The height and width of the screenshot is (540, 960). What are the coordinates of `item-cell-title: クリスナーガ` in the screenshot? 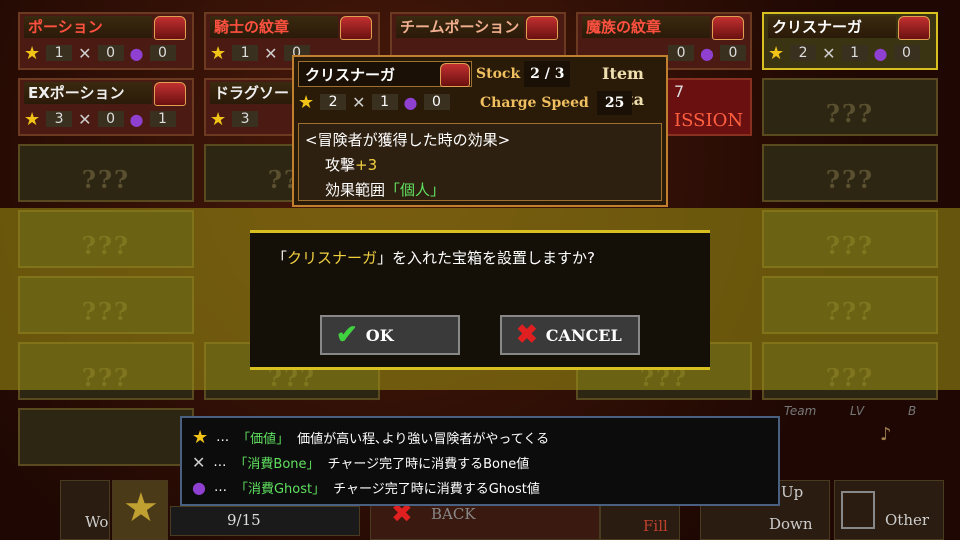 It's located at (832, 27).